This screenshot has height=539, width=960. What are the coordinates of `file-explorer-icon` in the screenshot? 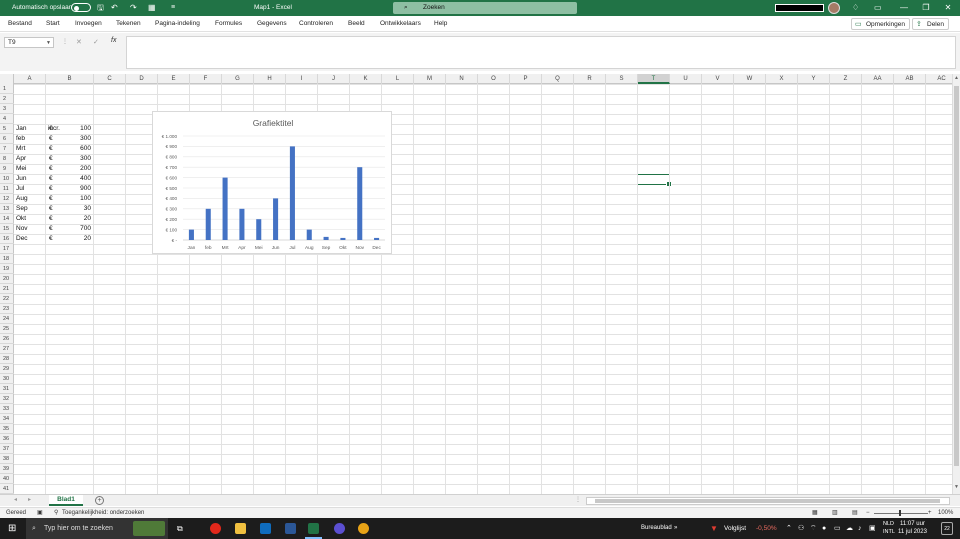 It's located at (240, 528).